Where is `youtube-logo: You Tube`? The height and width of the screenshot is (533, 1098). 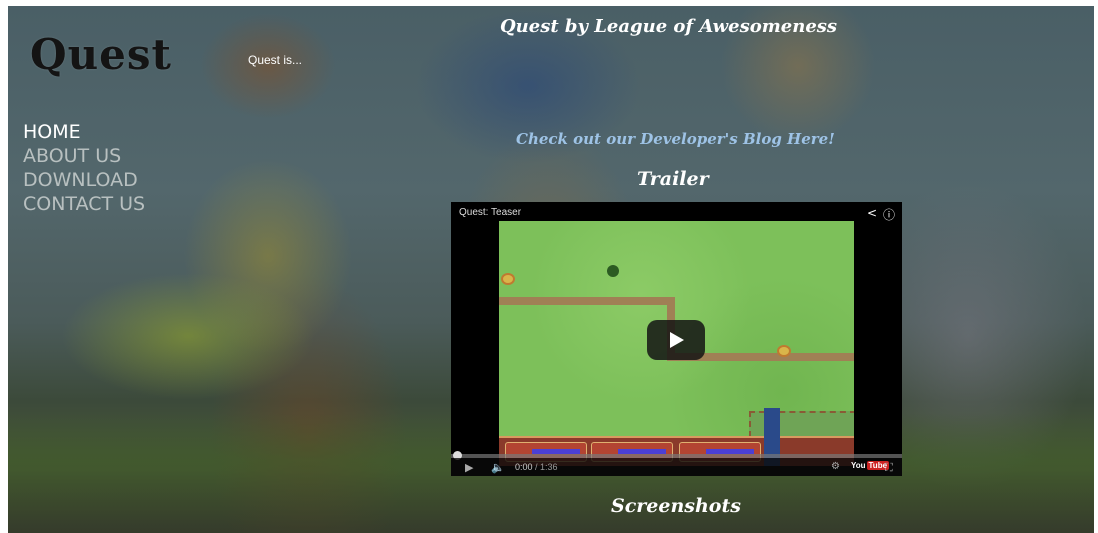 youtube-logo: You Tube is located at coordinates (870, 465).